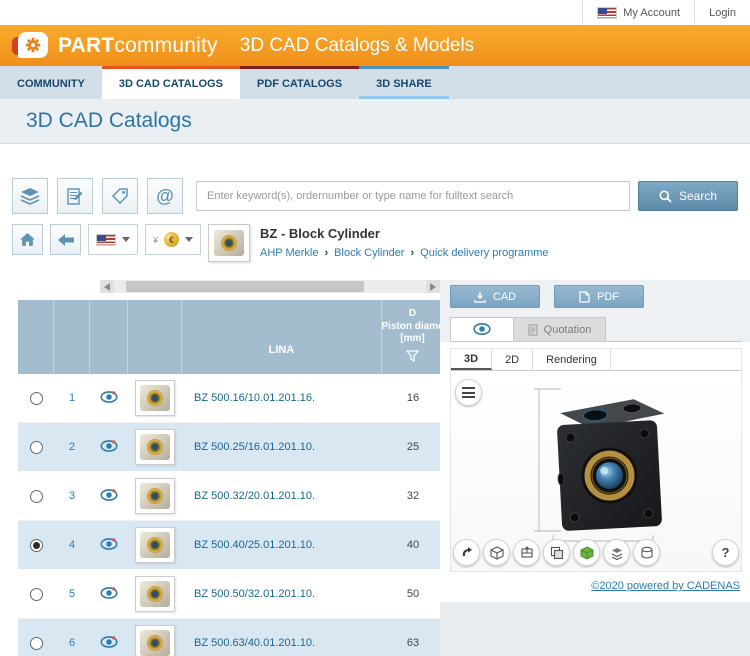 The image size is (750, 656). I want to click on section-view-icon, so click(526, 552).